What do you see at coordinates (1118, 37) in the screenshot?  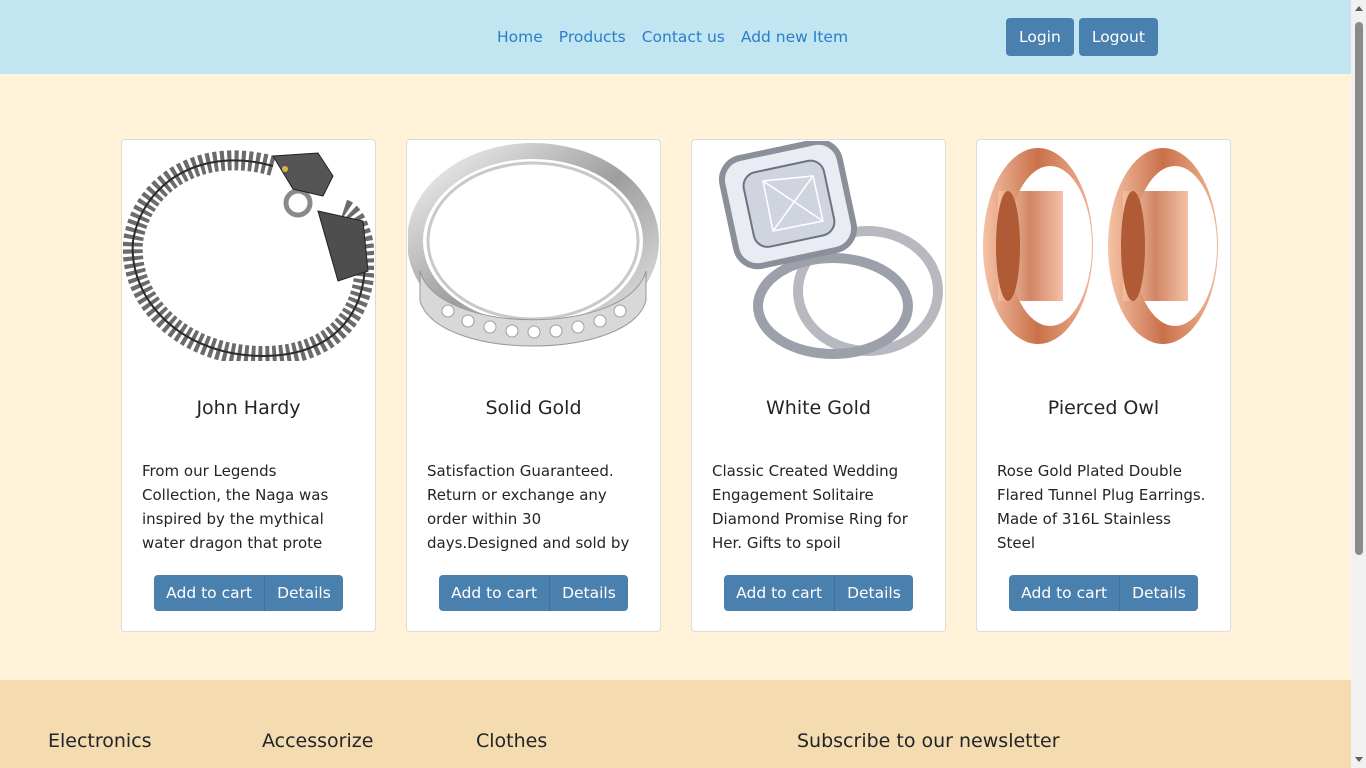 I see `logout-button: Logout` at bounding box center [1118, 37].